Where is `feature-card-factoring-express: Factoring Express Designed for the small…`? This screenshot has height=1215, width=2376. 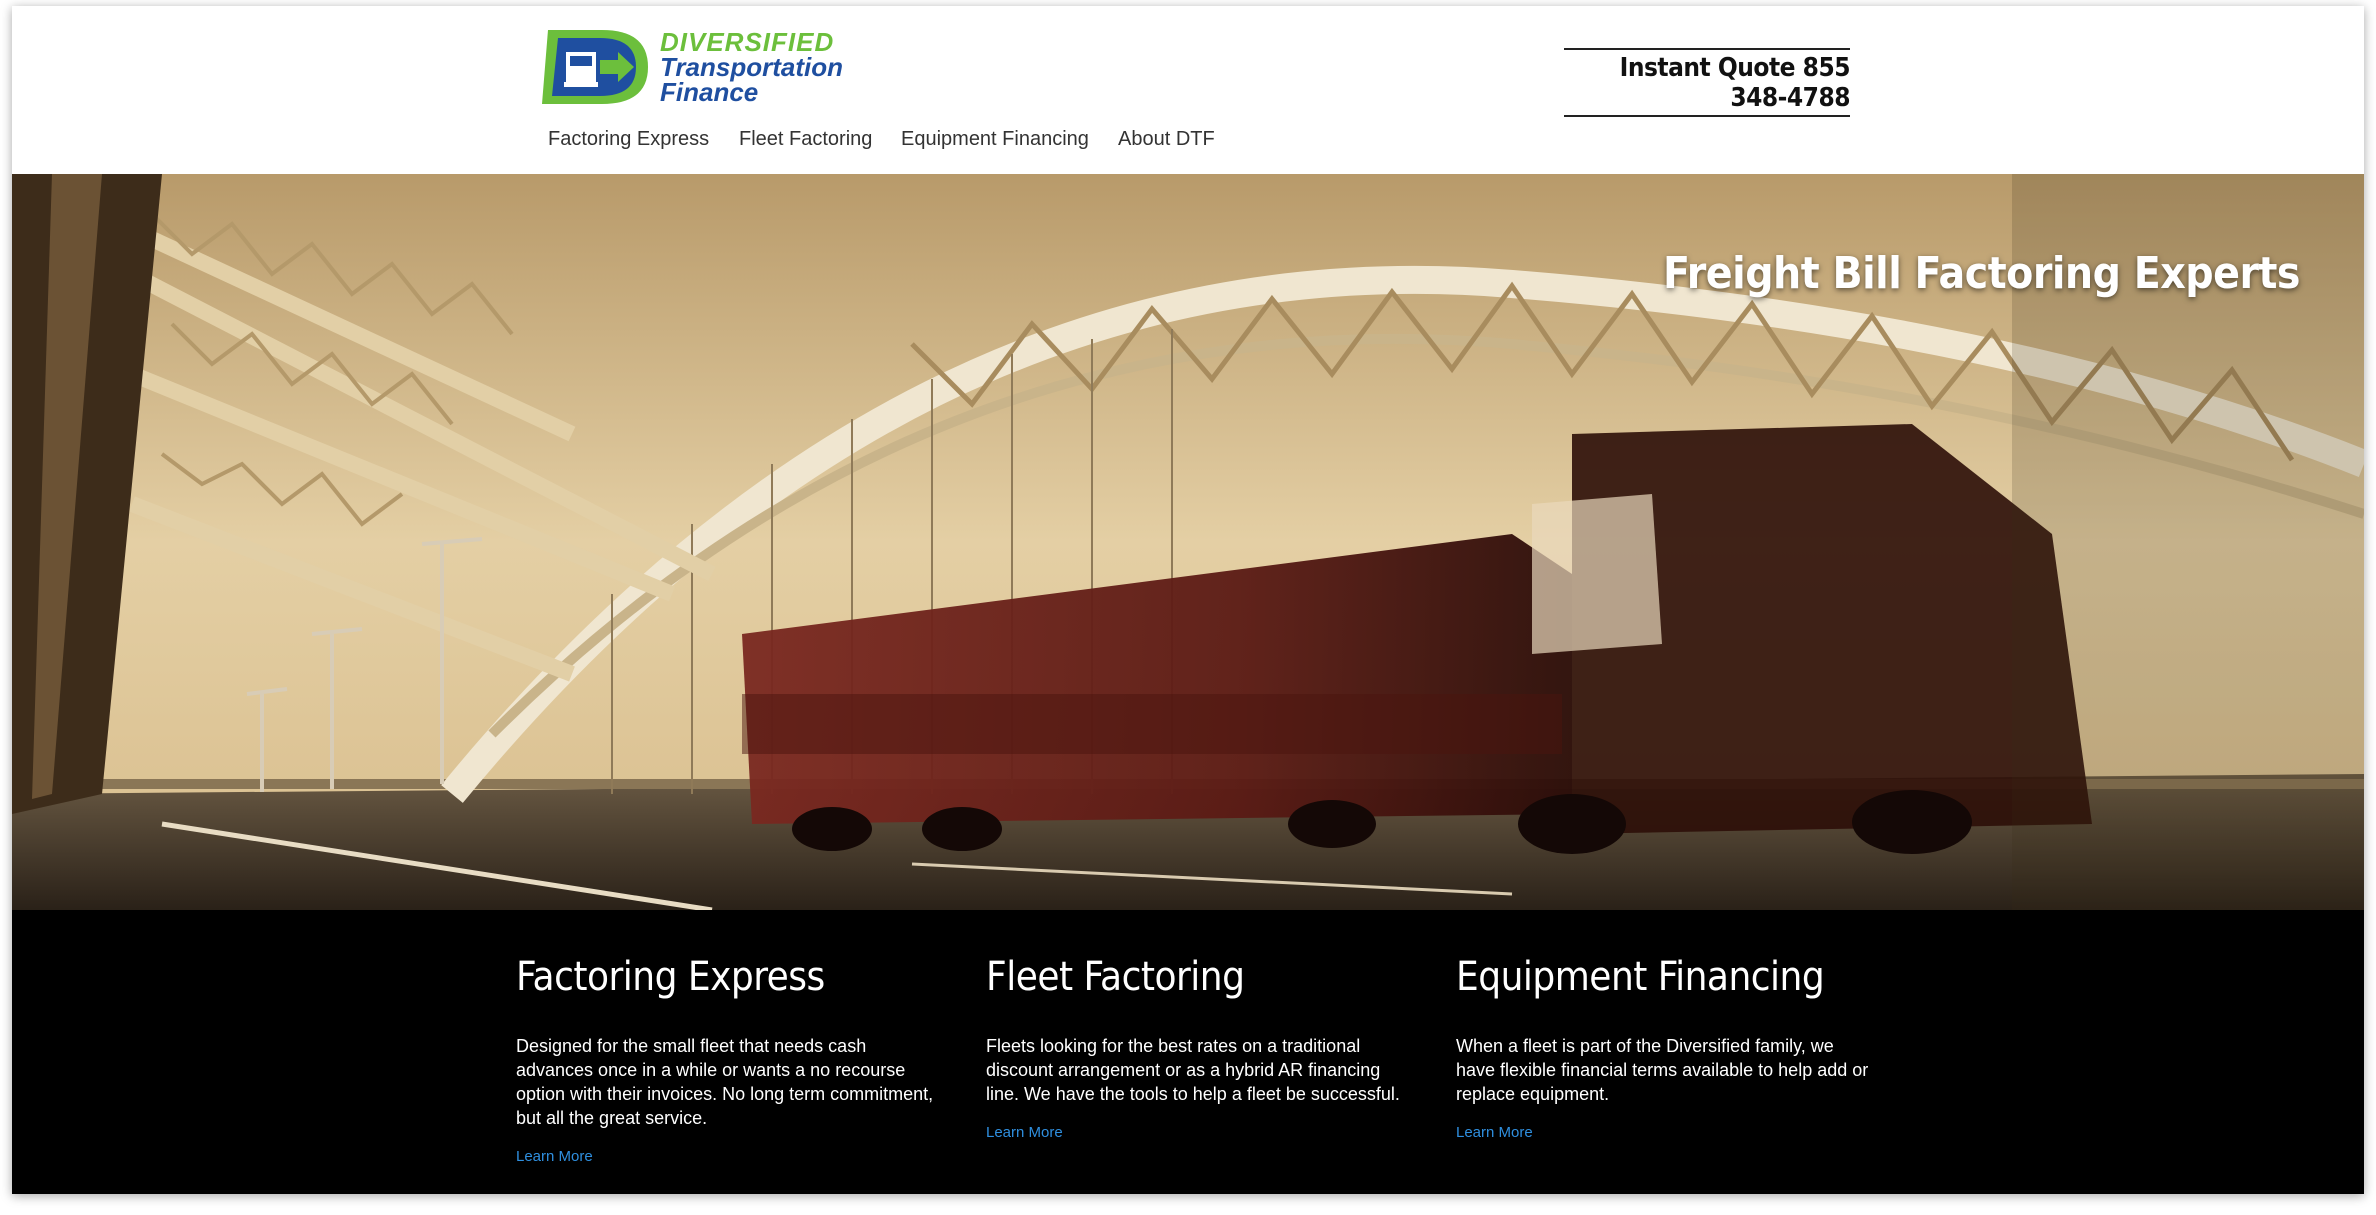
feature-card-factoring-express: Factoring Express Designed for the small… is located at coordinates (726, 1059).